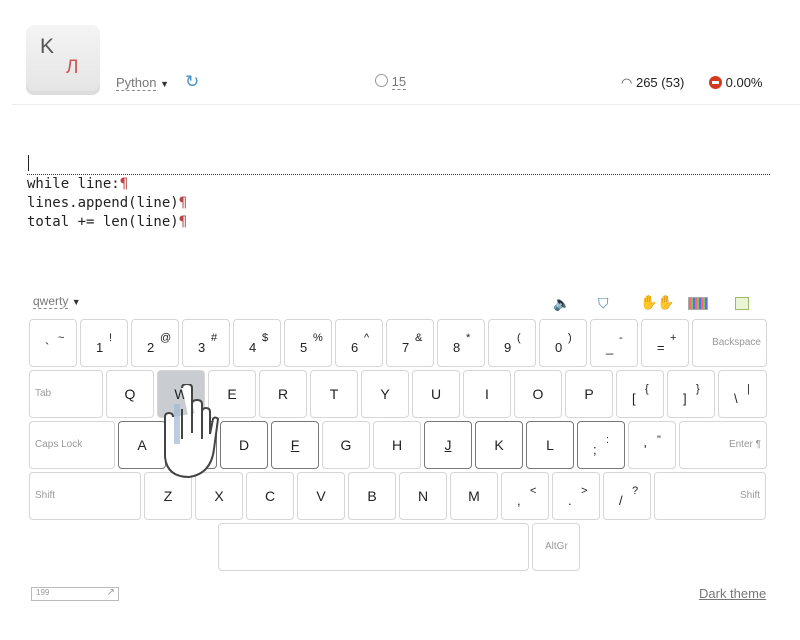 This screenshot has width=800, height=640. Describe the element at coordinates (499, 445) in the screenshot. I see `key-k: K` at that location.